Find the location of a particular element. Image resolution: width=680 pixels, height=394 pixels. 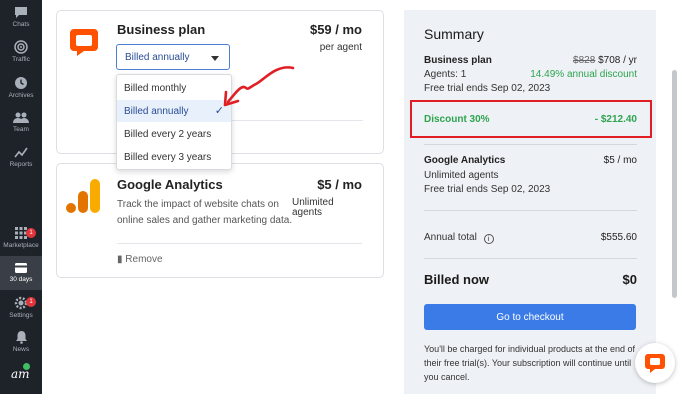

sidebar-item-reports: Reports is located at coordinates (21, 157).